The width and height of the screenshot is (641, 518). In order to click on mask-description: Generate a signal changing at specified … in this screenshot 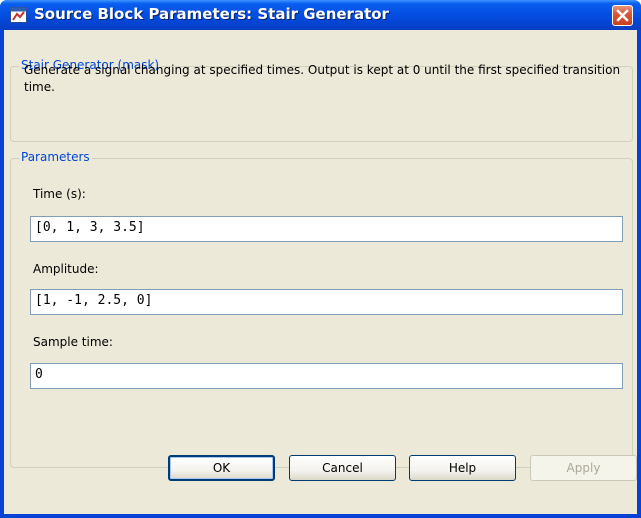, I will do `click(322, 78)`.